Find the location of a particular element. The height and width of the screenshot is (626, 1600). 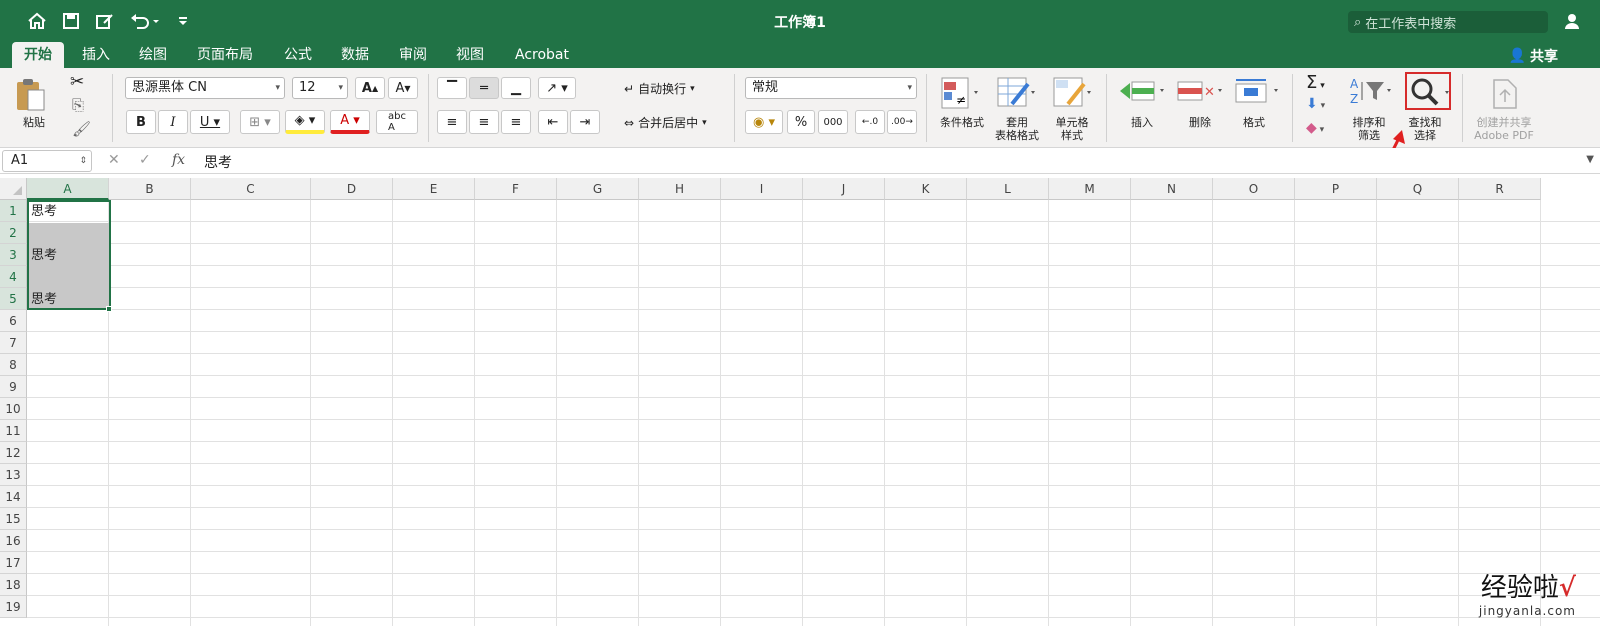

expand-formula-icon: ▼ is located at coordinates (1590, 159).